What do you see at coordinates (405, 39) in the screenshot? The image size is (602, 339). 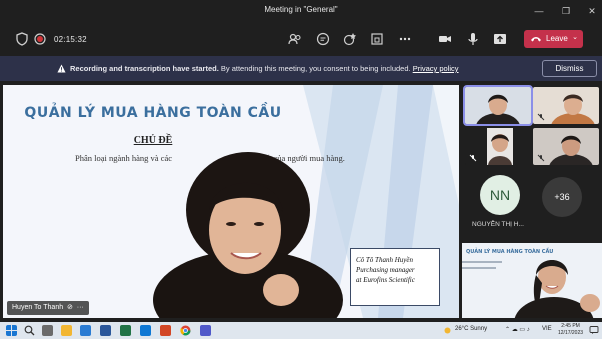 I see `more-options-icon` at bounding box center [405, 39].